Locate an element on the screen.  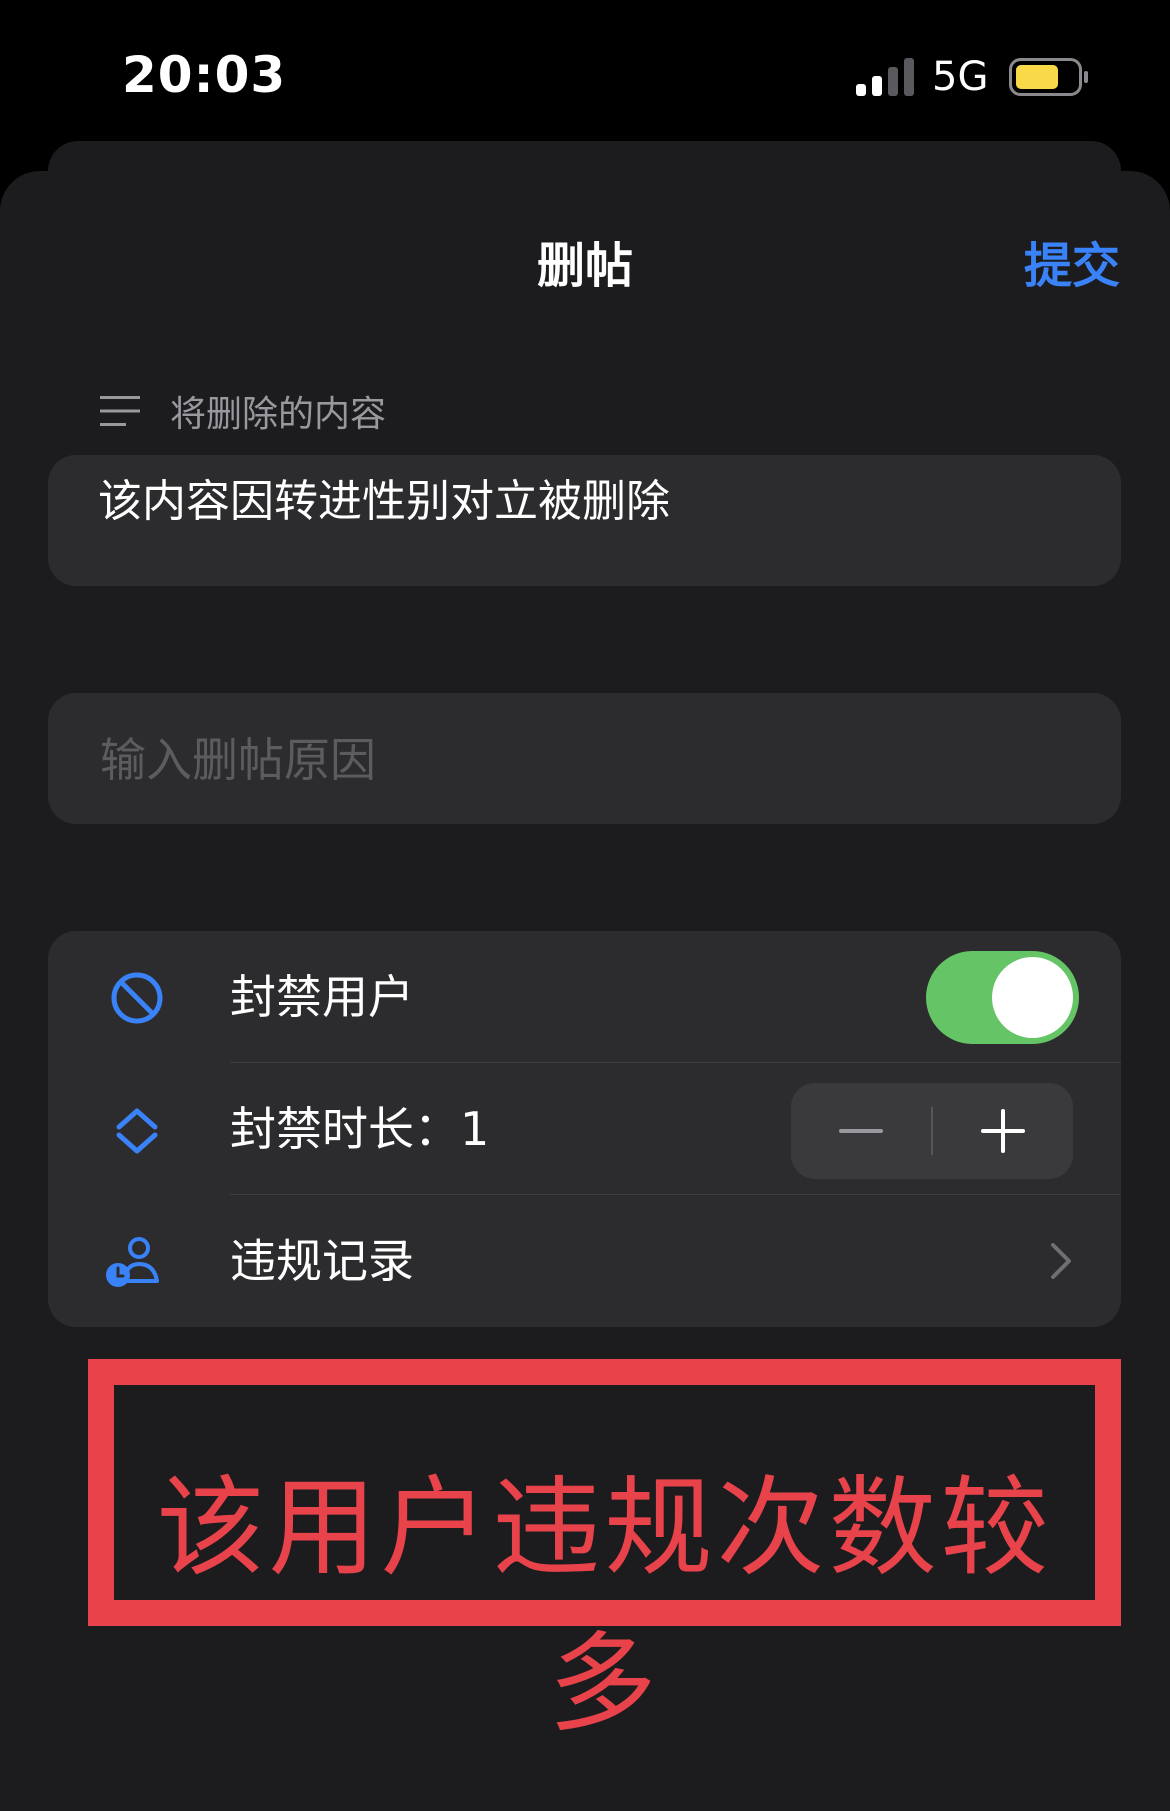
violation-records-label: 违规记录 is located at coordinates (322, 1261).